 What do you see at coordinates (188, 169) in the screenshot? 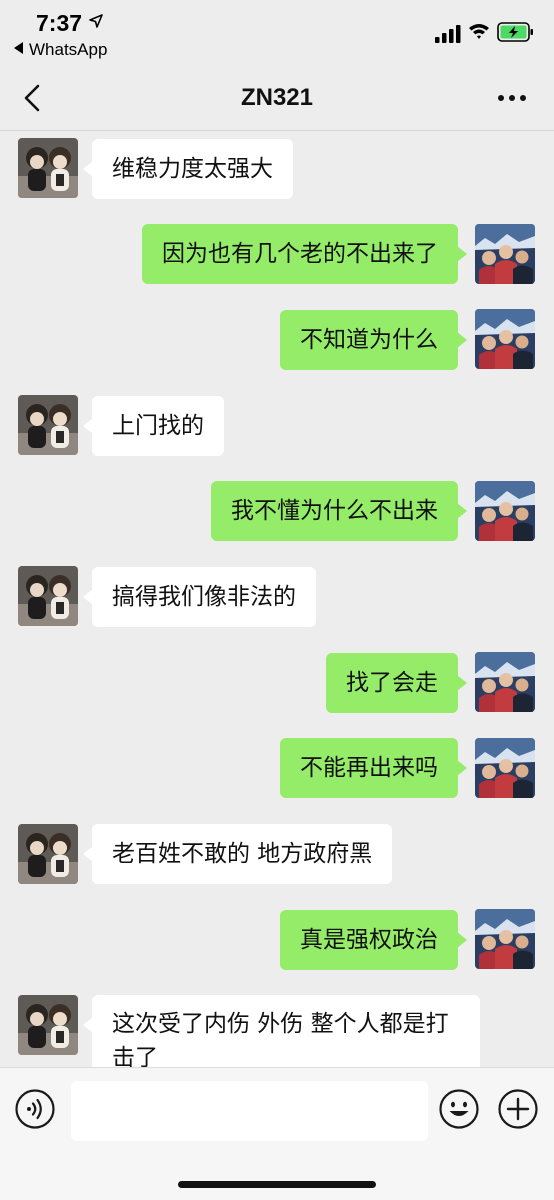
I see `incoming-message-bubble: 维稳力度太强大` at bounding box center [188, 169].